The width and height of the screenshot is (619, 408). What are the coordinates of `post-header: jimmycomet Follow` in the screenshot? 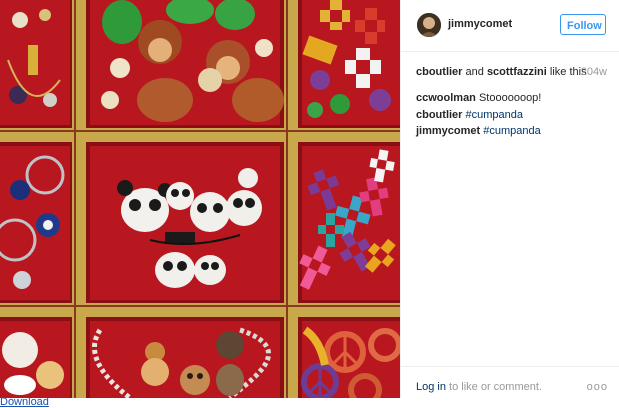 It's located at (510, 26).